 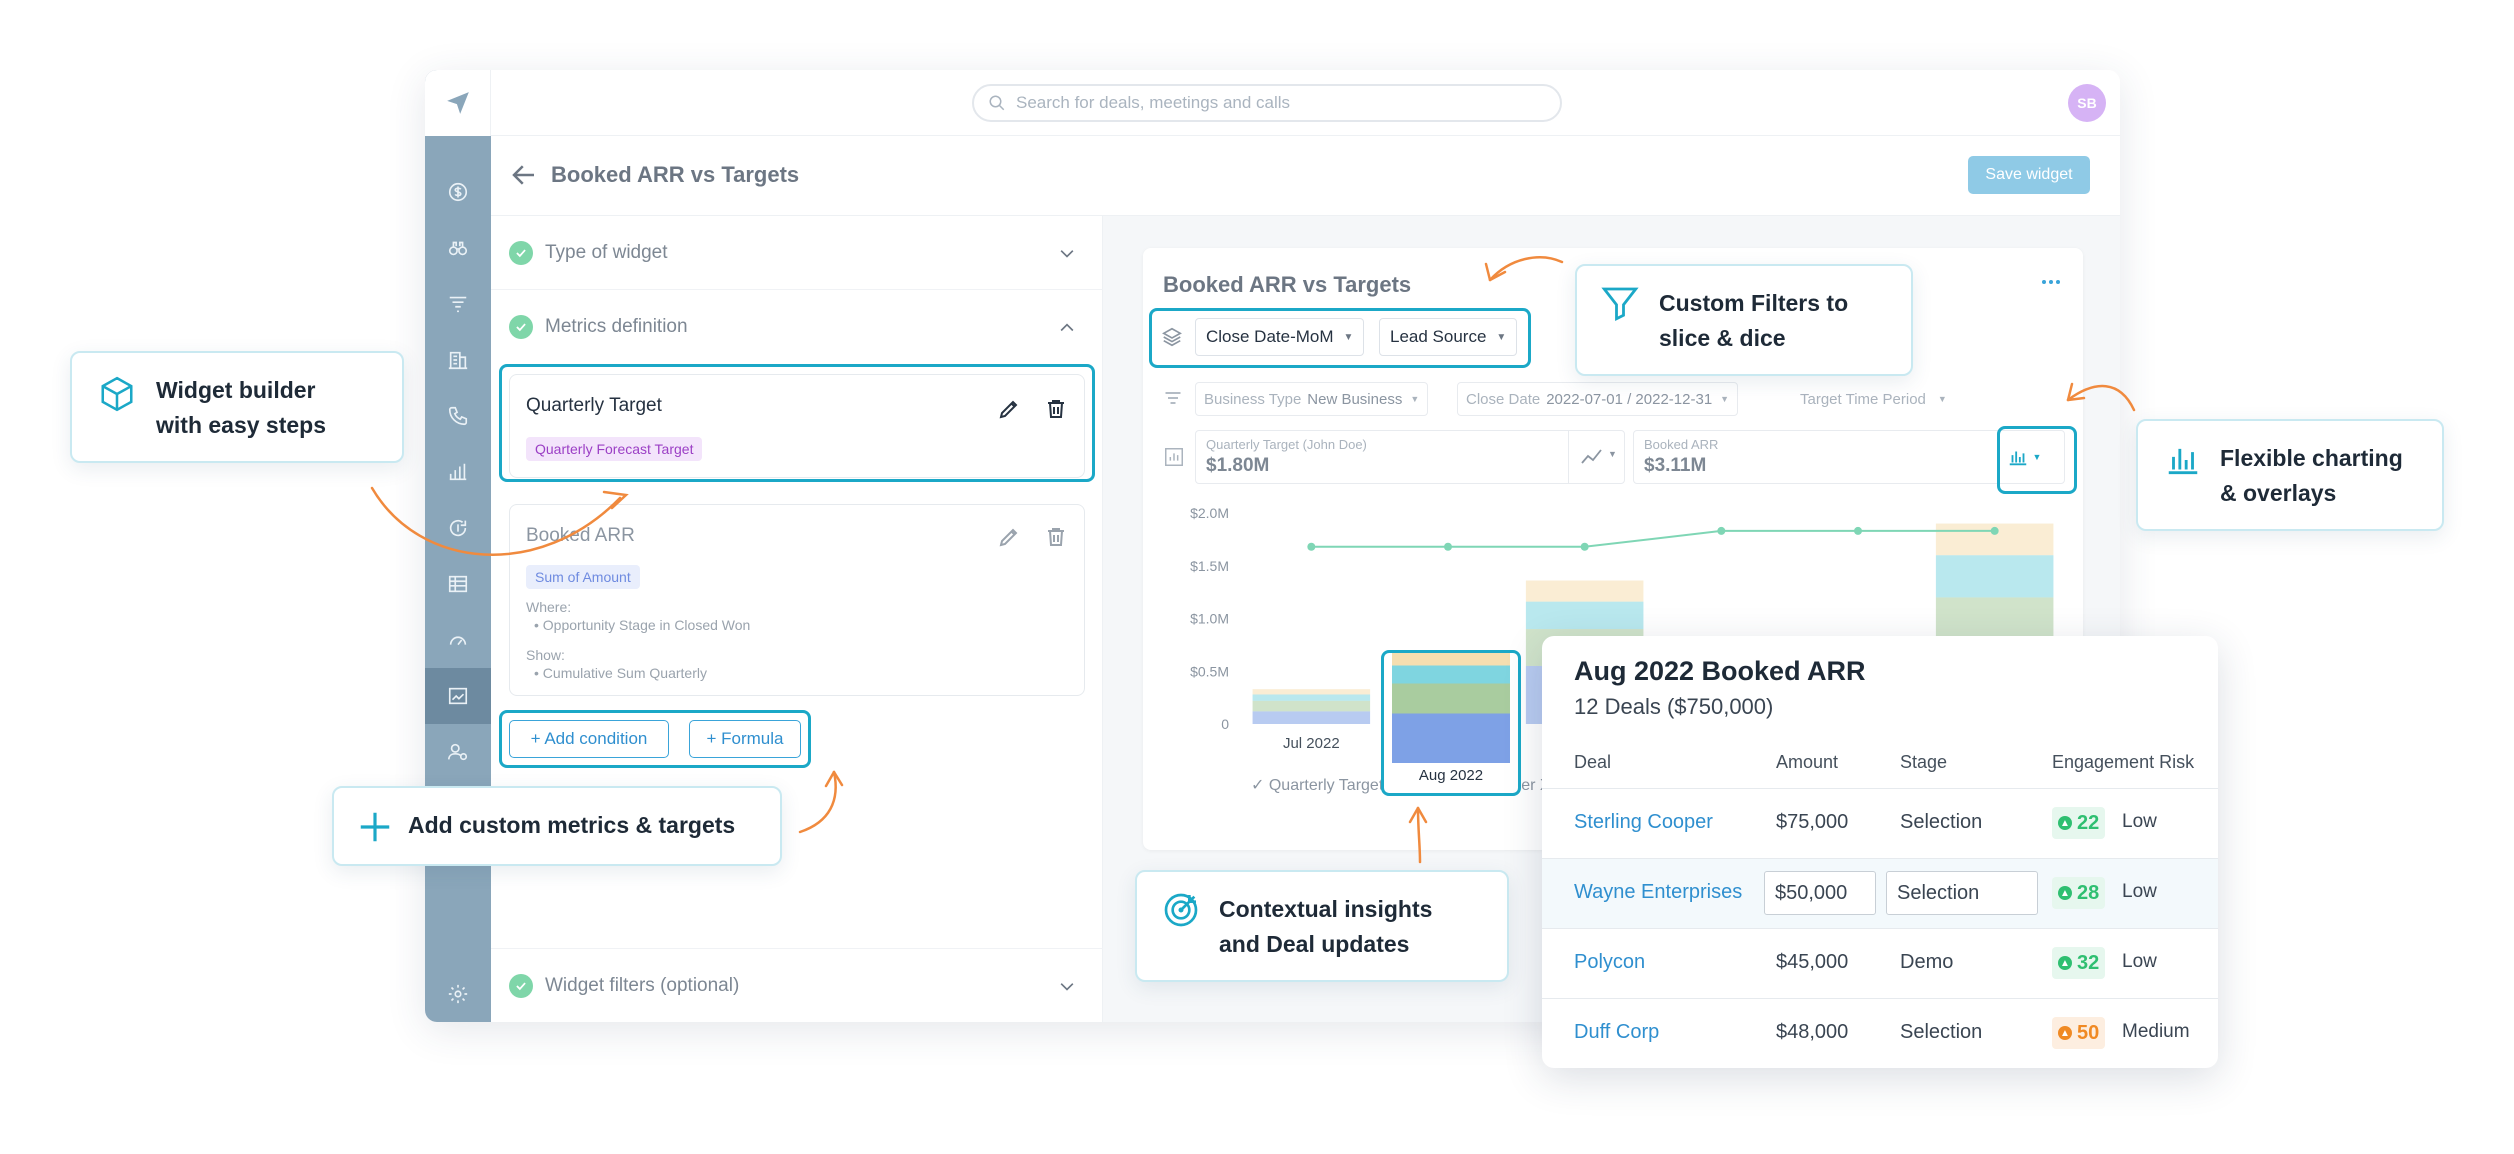 I want to click on filter-close-date: Close Date 2022-07-01 / 2022-12-31 ▼, so click(x=1598, y=399).